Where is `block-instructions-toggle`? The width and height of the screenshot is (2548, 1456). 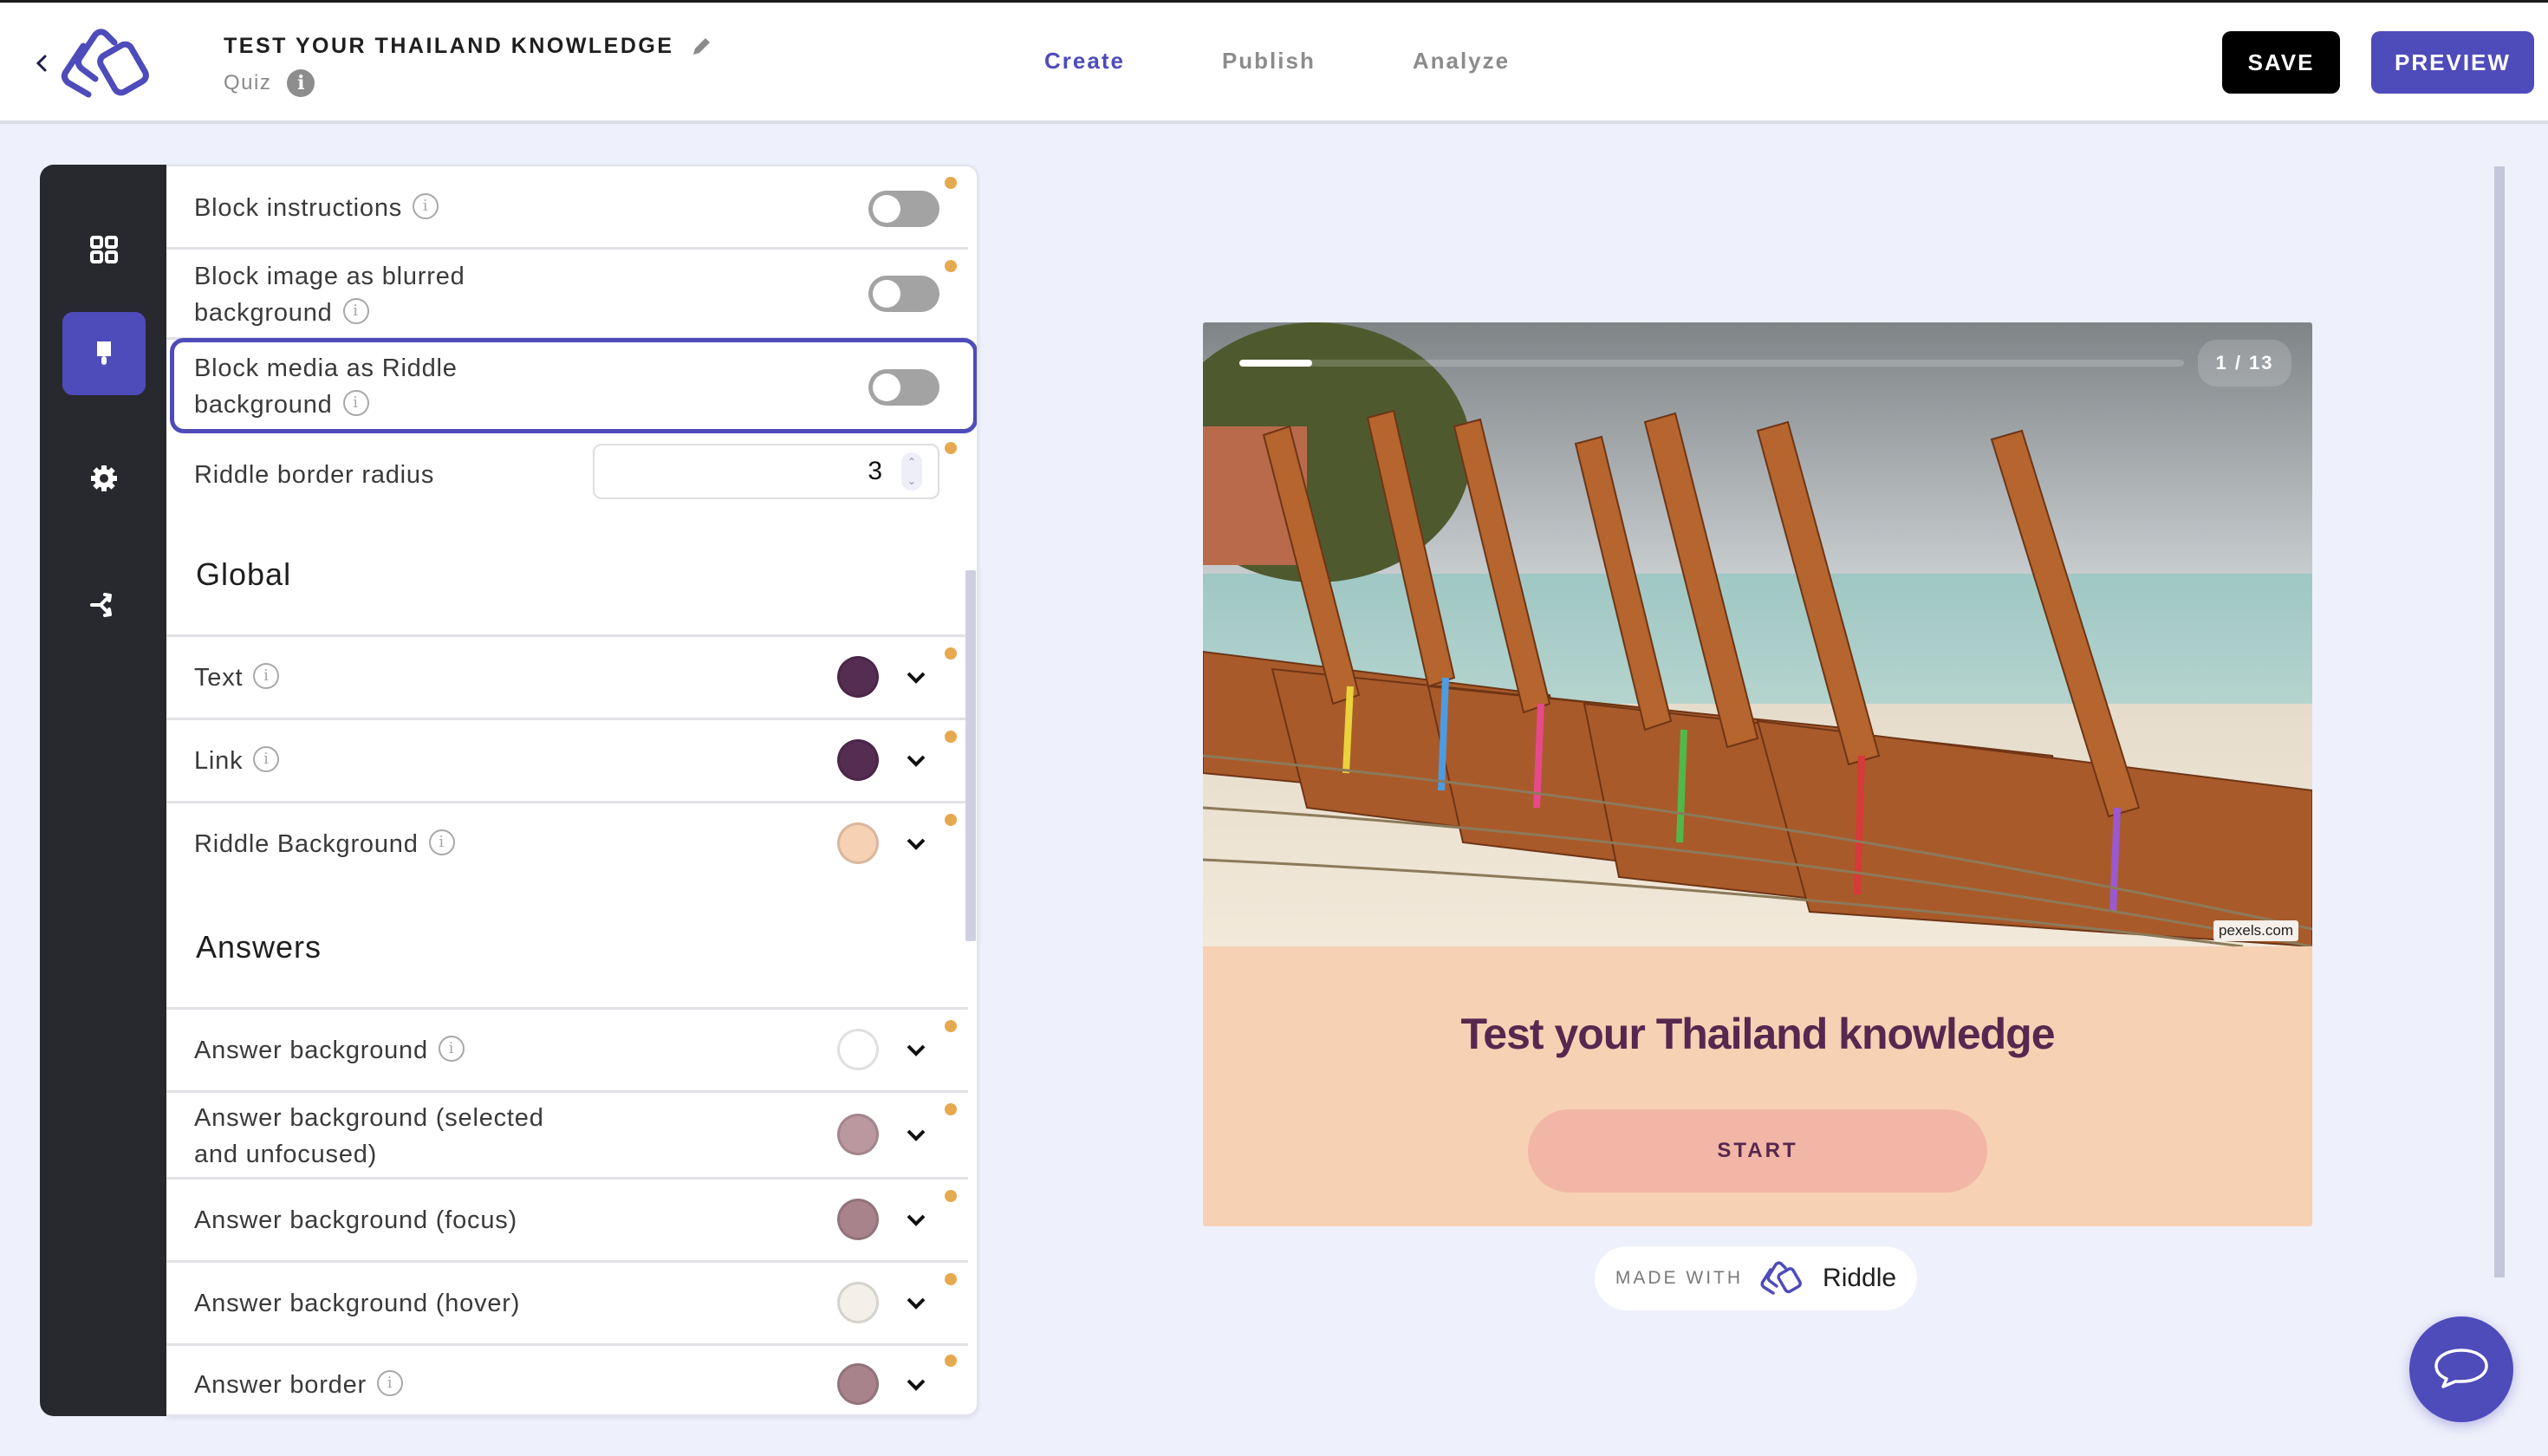
block-instructions-toggle is located at coordinates (903, 209).